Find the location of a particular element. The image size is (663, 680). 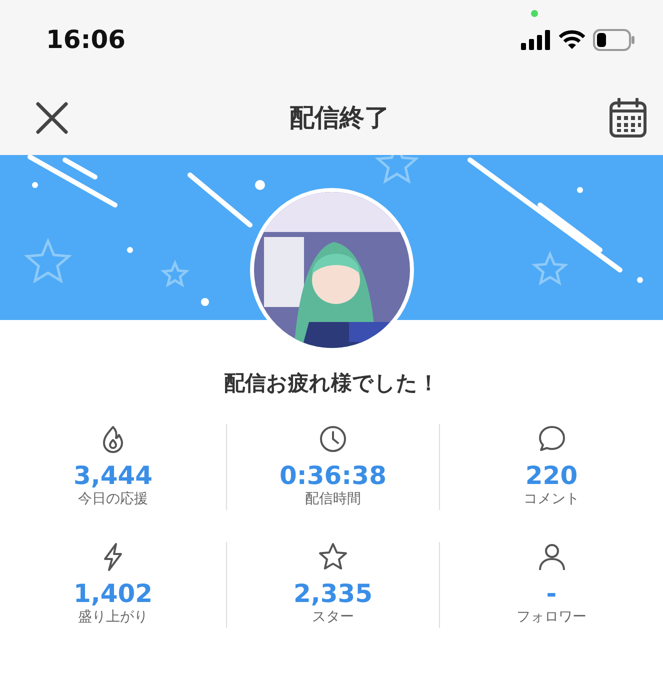

stat-value: 0:36:38 is located at coordinates (333, 475).